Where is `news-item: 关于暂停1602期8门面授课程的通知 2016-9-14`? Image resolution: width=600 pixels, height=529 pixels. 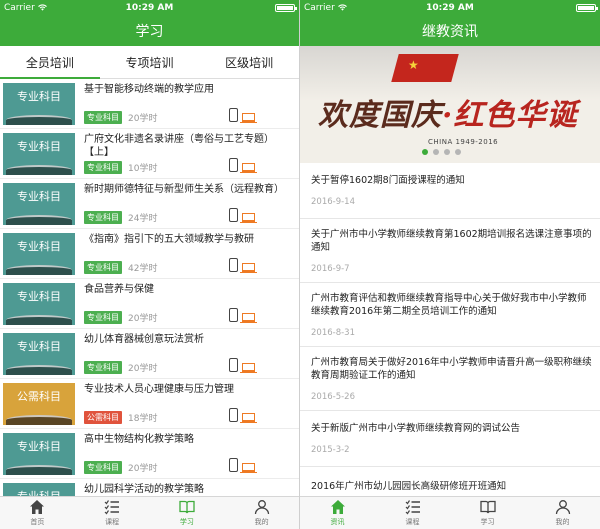
news-item: 关于暂停1602期8门面授课程的通知 2016-9-14 is located at coordinates (450, 191).